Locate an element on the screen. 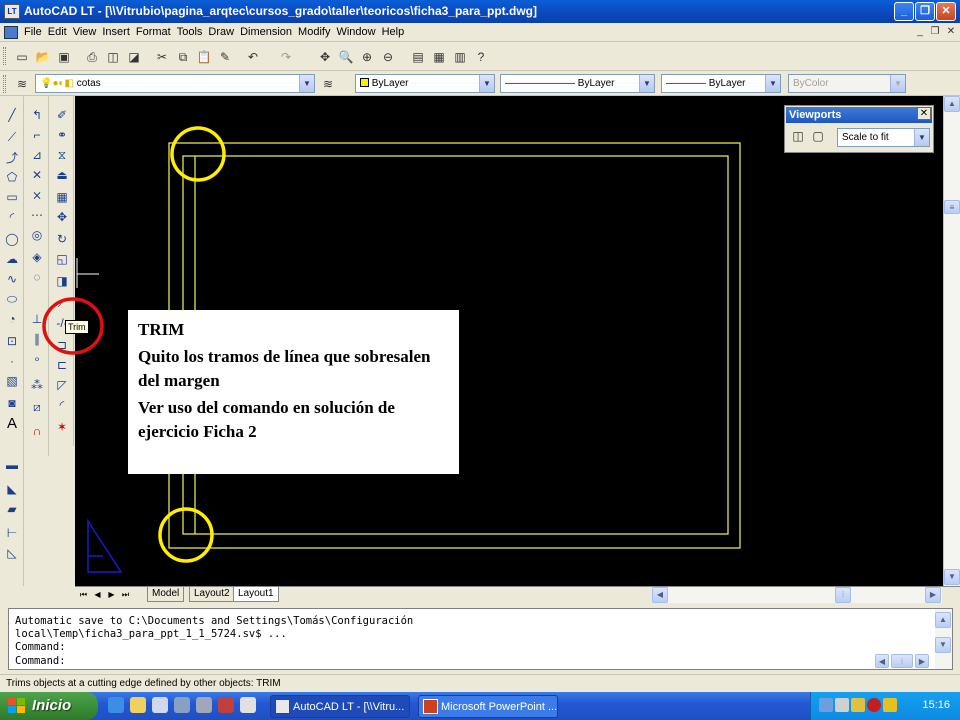  copy-icon: ⧉ is located at coordinates (183, 57).